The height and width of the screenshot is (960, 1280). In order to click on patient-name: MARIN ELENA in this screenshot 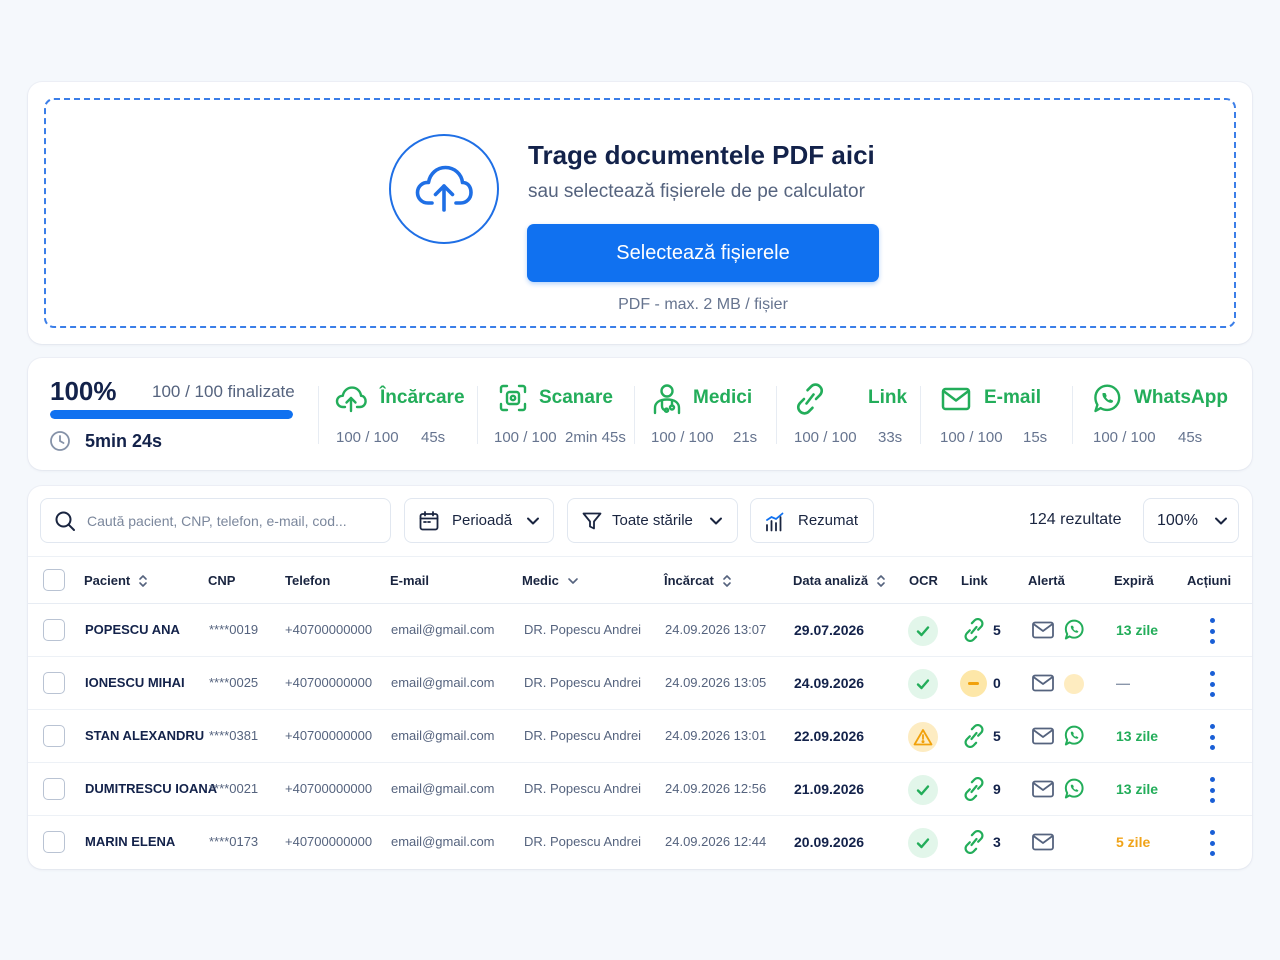, I will do `click(130, 841)`.